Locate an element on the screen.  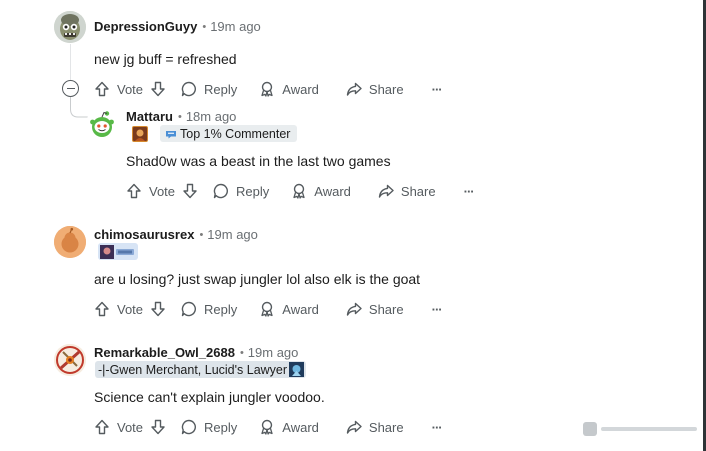
username: Mattaru is located at coordinates (149, 116).